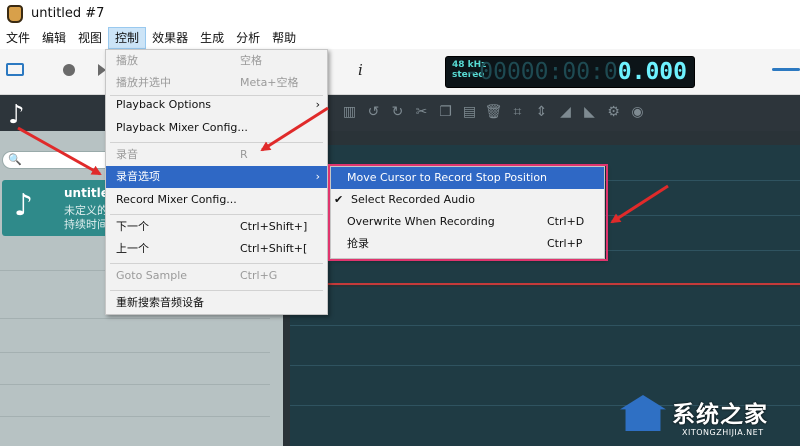  Describe the element at coordinates (216, 177) in the screenshot. I see `menu-item-record-options: 录音选项 ›` at that location.